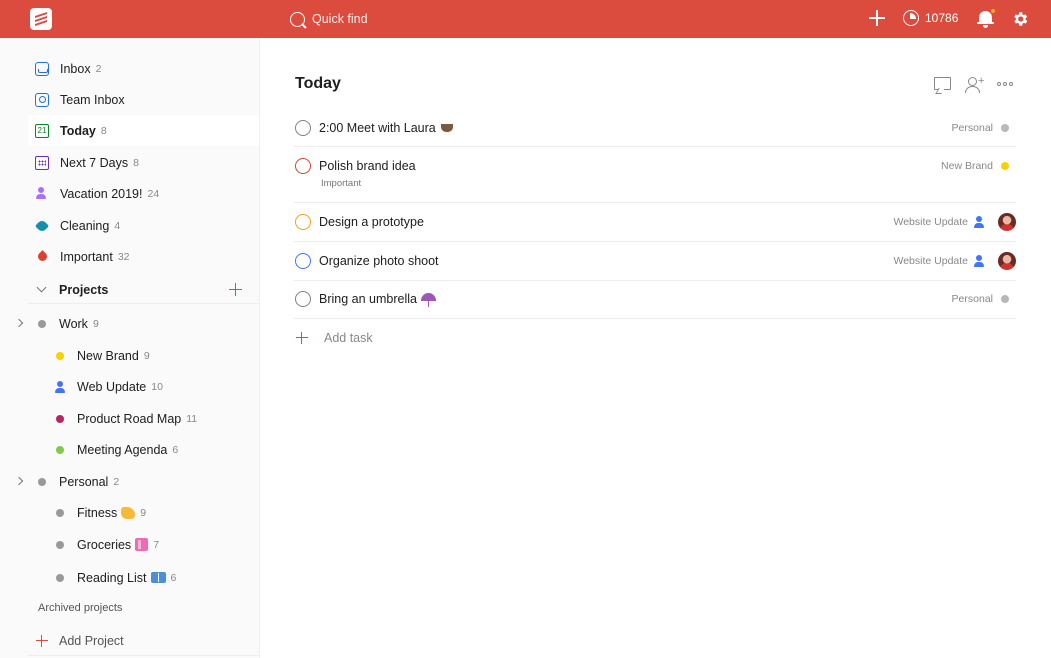  What do you see at coordinates (157, 386) in the screenshot?
I see `project-count: 10` at bounding box center [157, 386].